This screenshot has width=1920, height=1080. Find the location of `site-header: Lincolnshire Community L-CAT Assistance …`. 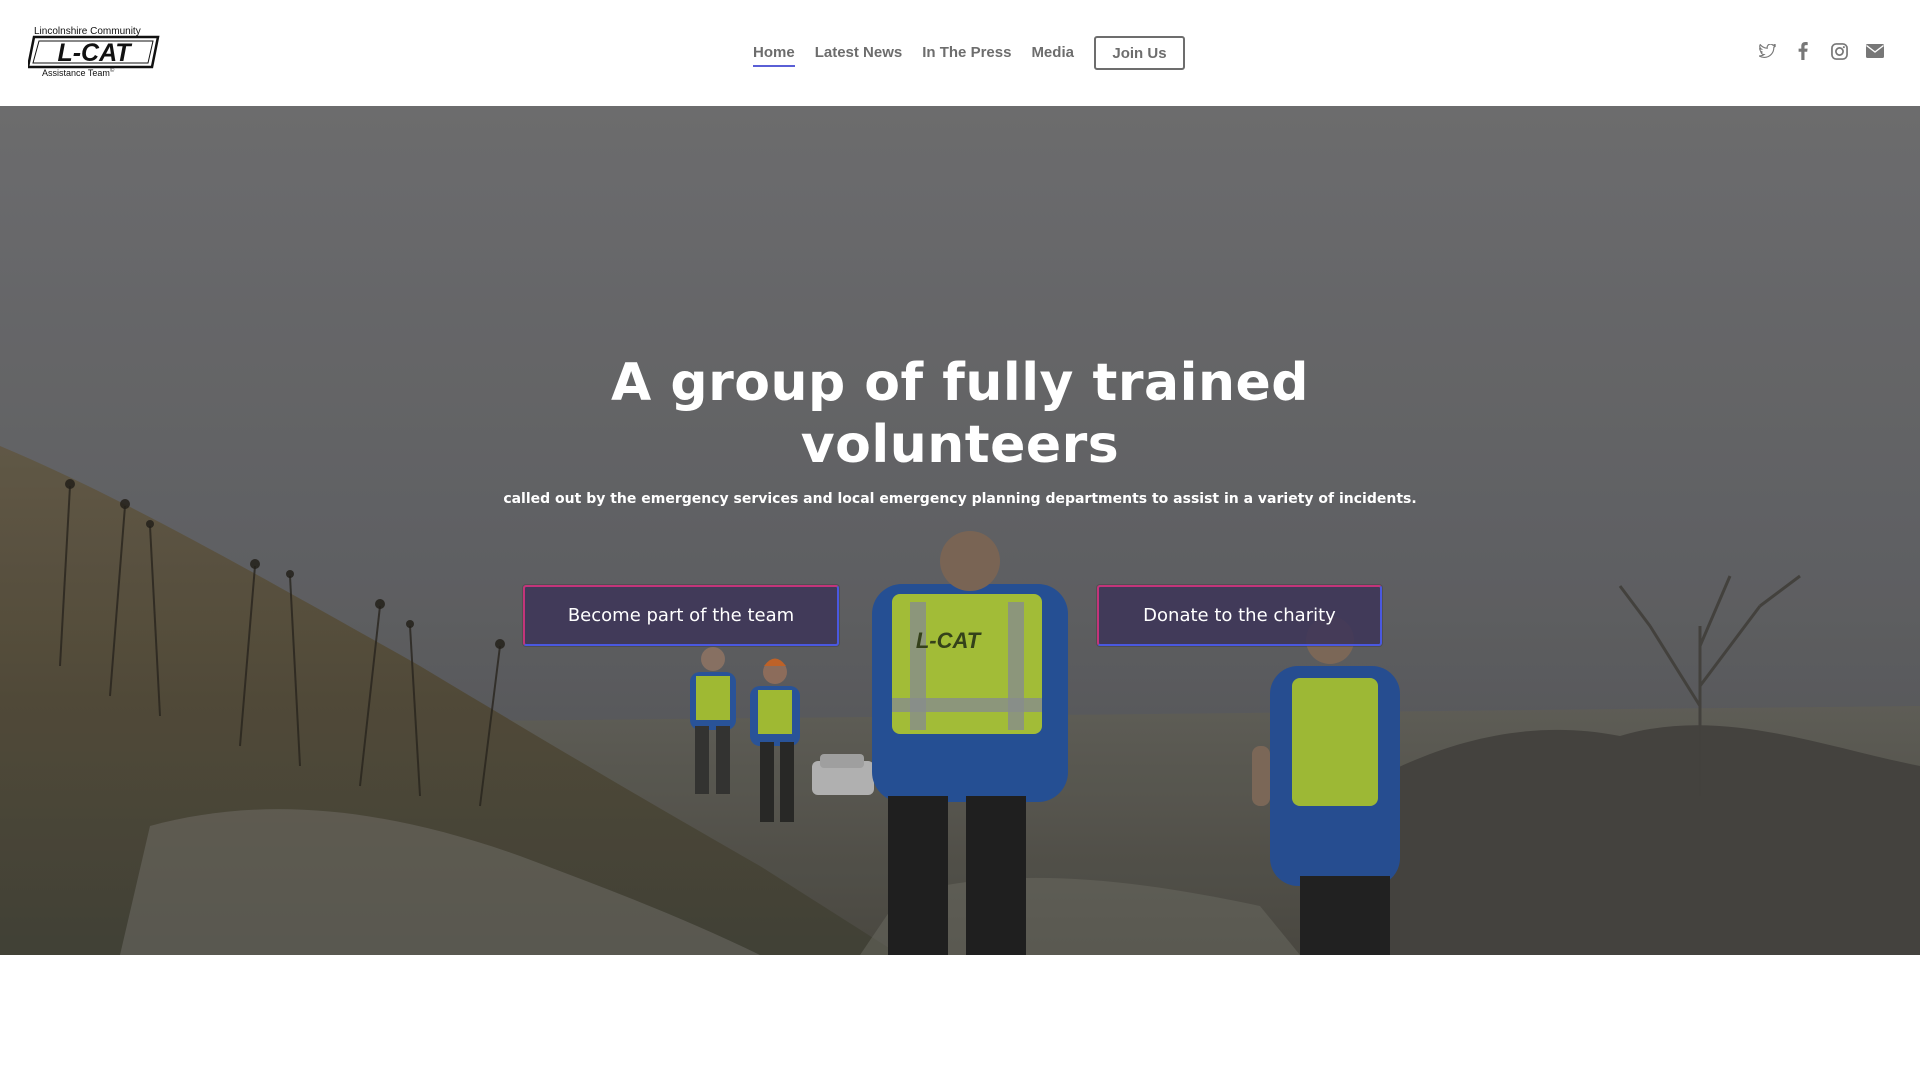

site-header: Lincolnshire Community L-CAT Assistance … is located at coordinates (960, 53).